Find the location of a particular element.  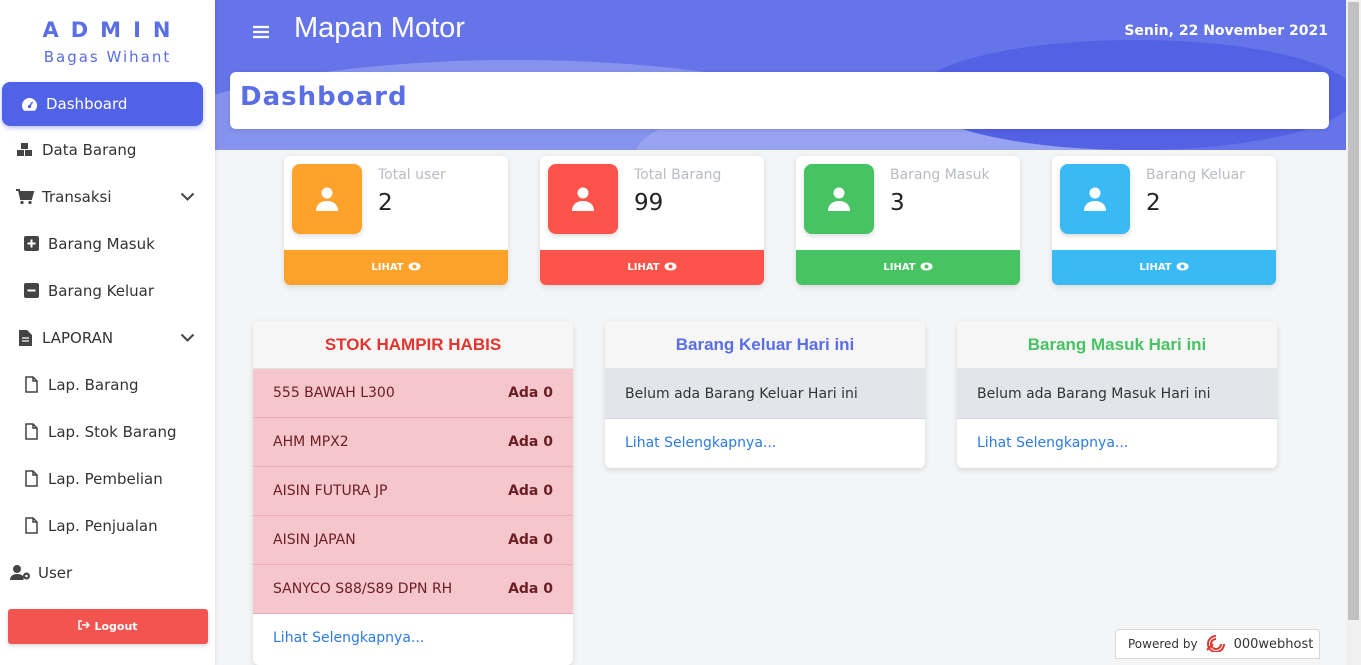

item-name: 555 BAWAH L300 is located at coordinates (334, 393).